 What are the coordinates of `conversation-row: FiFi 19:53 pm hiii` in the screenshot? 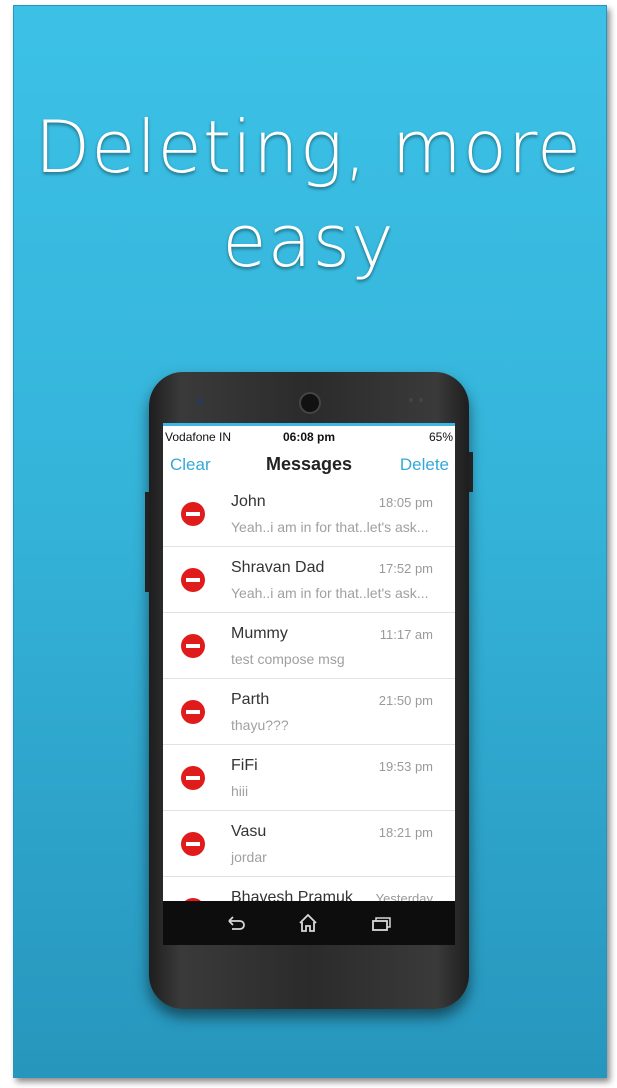 It's located at (309, 778).